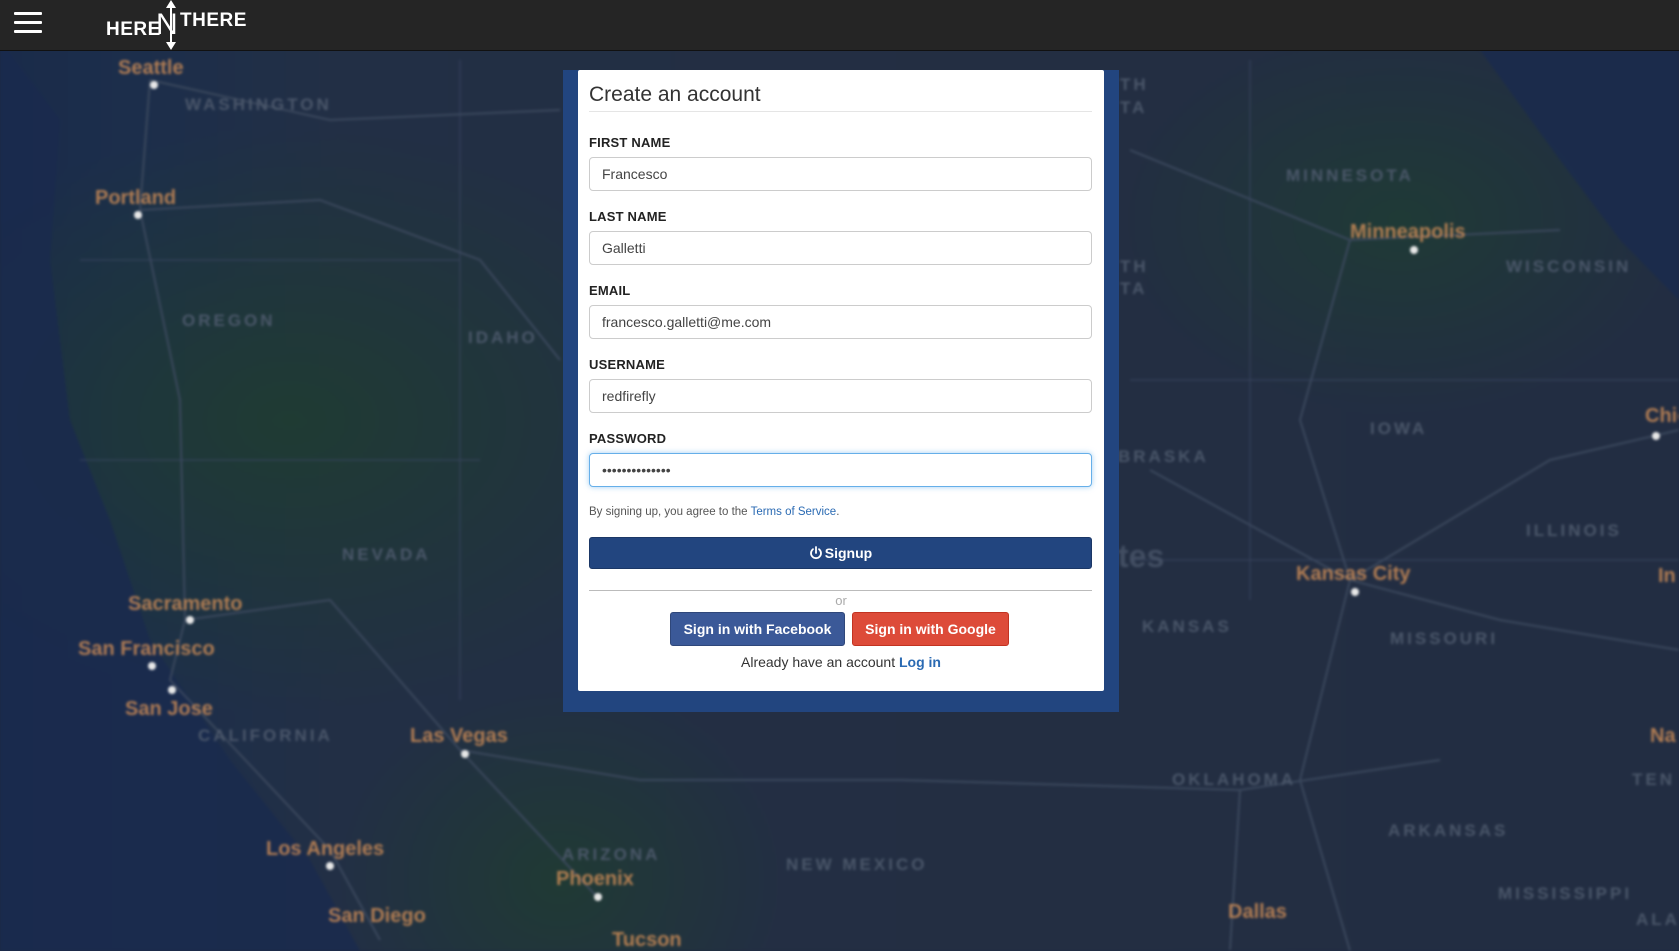 The height and width of the screenshot is (951, 1679). Describe the element at coordinates (838, 512) in the screenshot. I see `terms-suffix: .` at that location.